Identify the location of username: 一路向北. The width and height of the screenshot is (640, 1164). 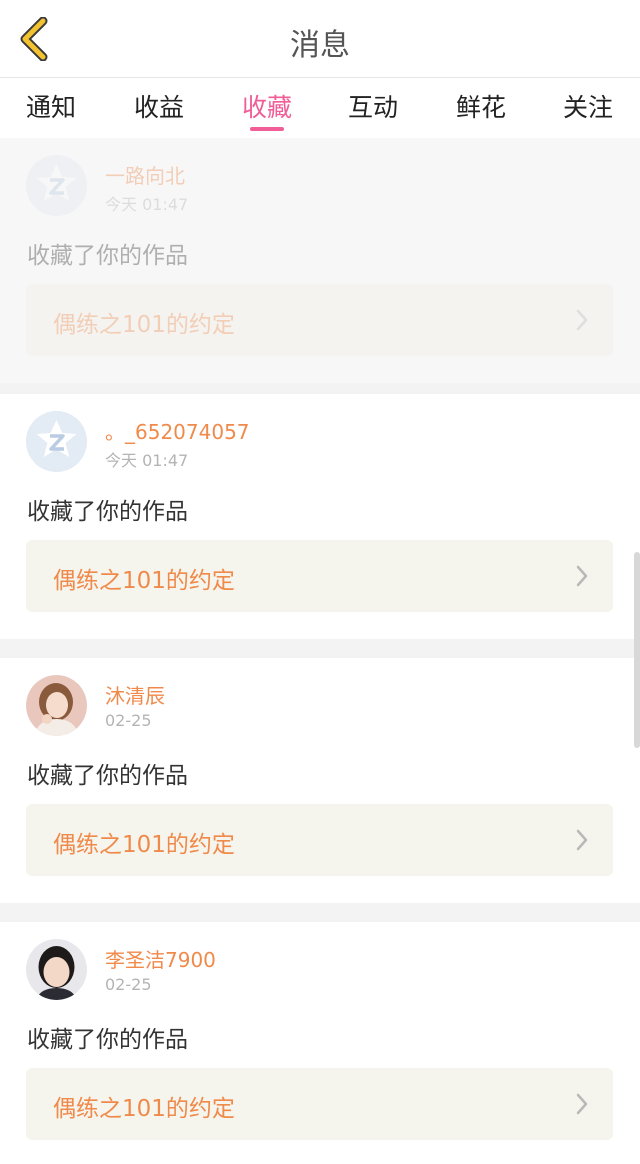
(145, 174).